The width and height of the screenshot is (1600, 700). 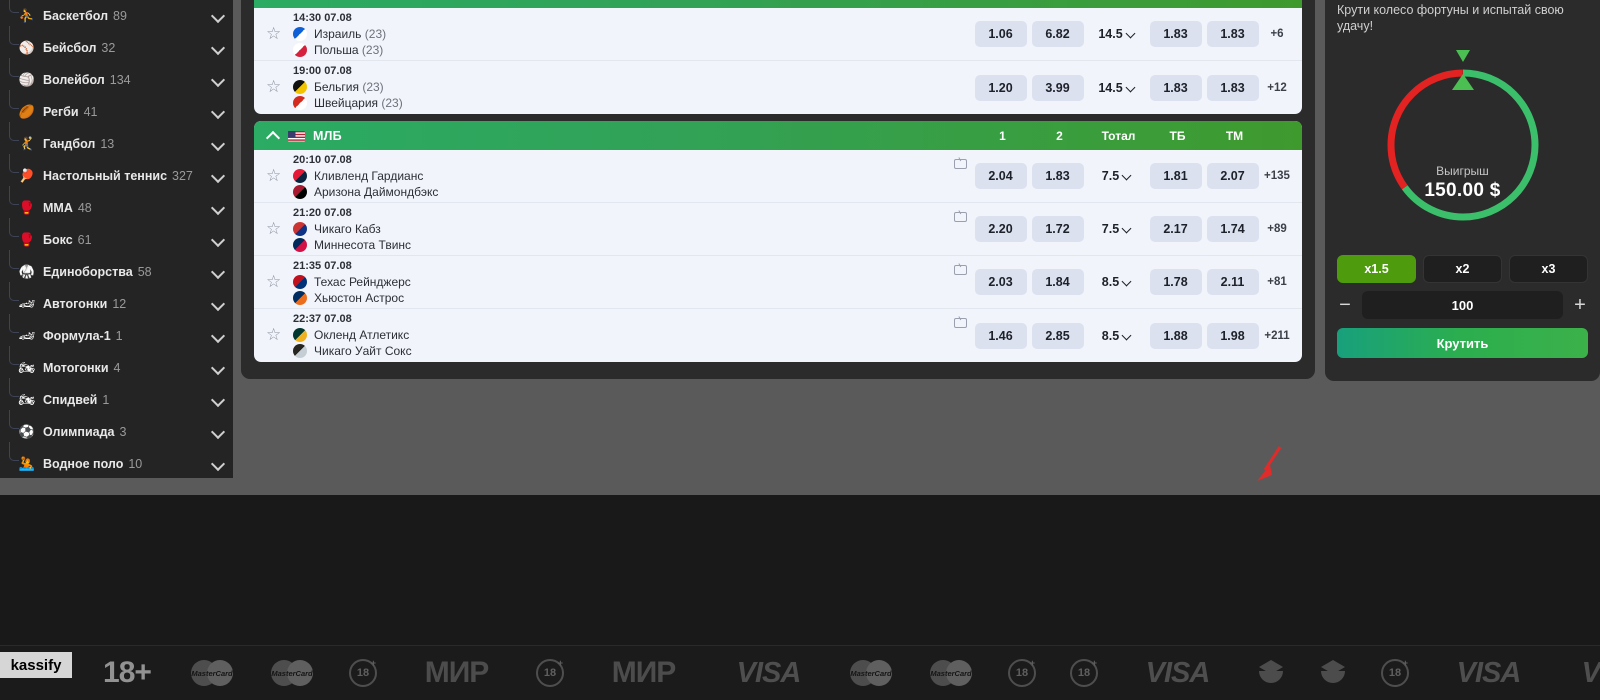 What do you see at coordinates (1000, 335) in the screenshot?
I see `odd-button: 1.46` at bounding box center [1000, 335].